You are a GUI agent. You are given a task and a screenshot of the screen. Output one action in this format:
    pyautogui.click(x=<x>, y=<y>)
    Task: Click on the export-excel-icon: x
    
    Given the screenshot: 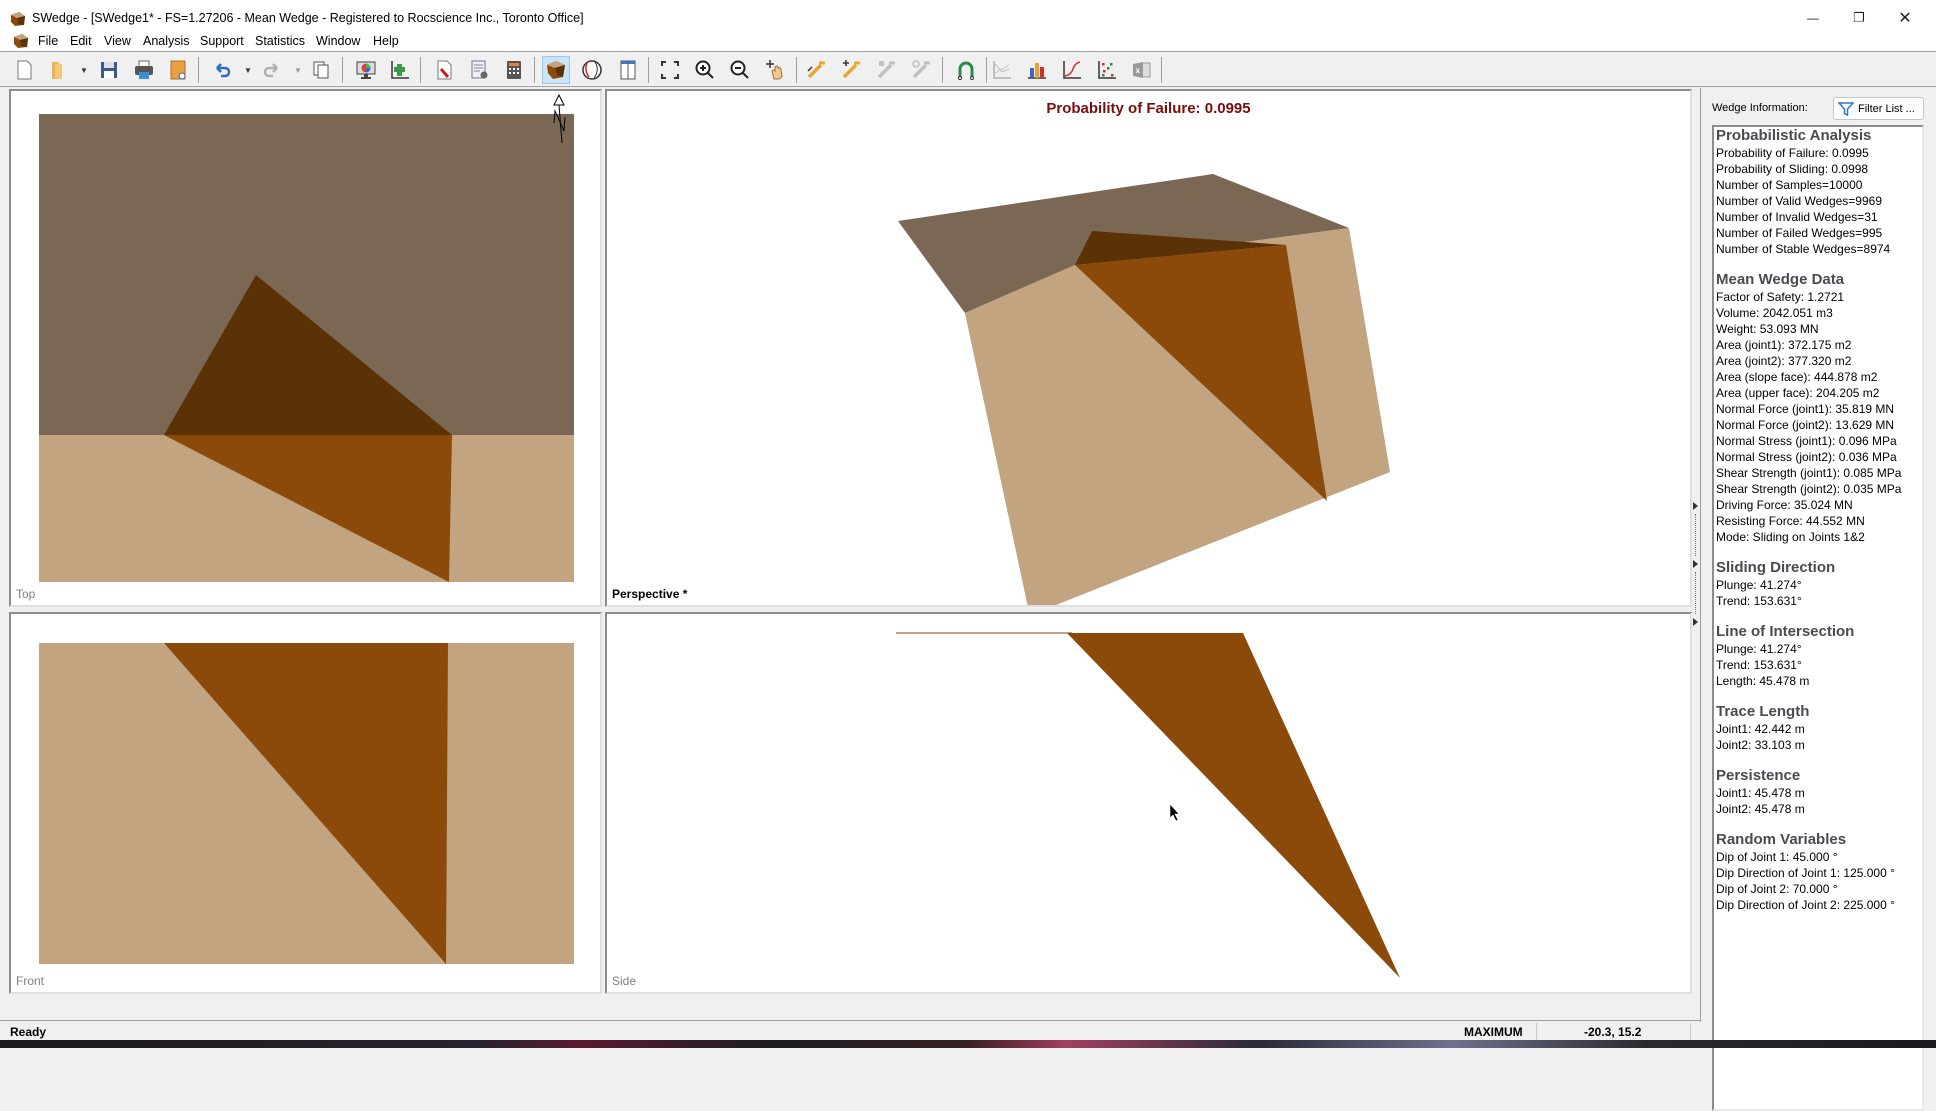 What is the action you would take?
    pyautogui.click(x=1142, y=70)
    